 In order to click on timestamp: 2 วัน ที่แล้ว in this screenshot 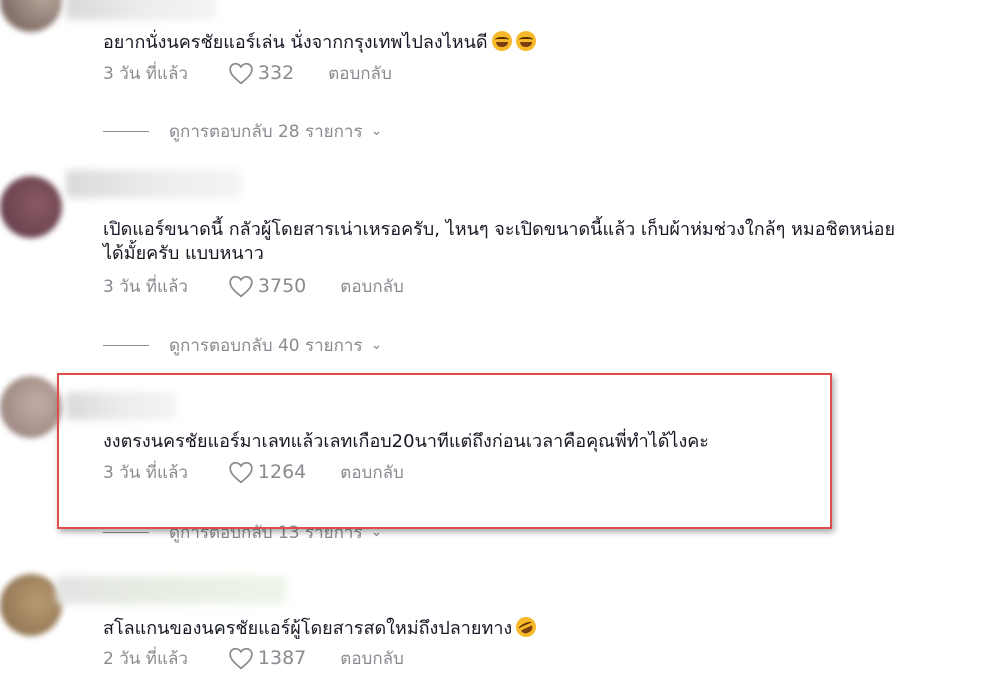, I will do `click(145, 658)`.